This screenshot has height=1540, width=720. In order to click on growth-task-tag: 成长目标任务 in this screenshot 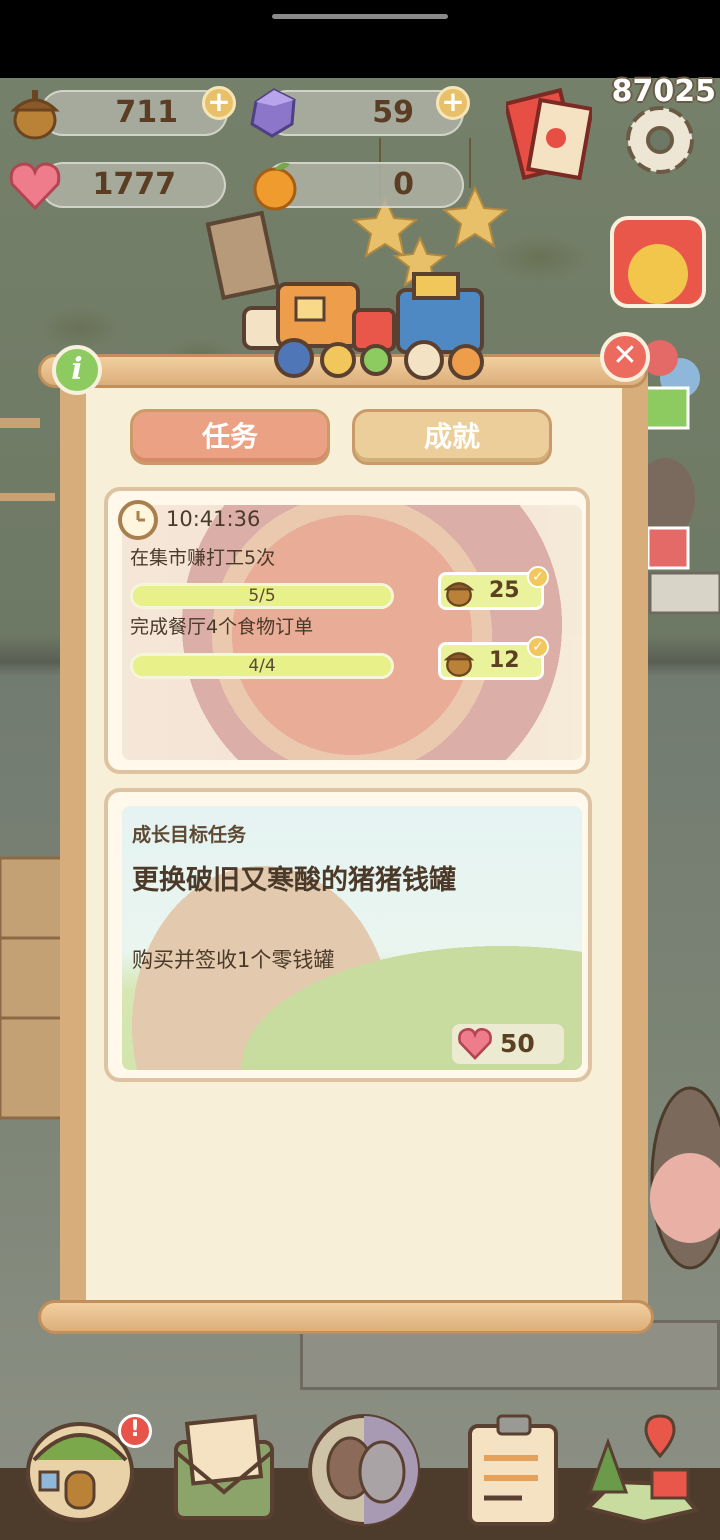, I will do `click(189, 835)`.